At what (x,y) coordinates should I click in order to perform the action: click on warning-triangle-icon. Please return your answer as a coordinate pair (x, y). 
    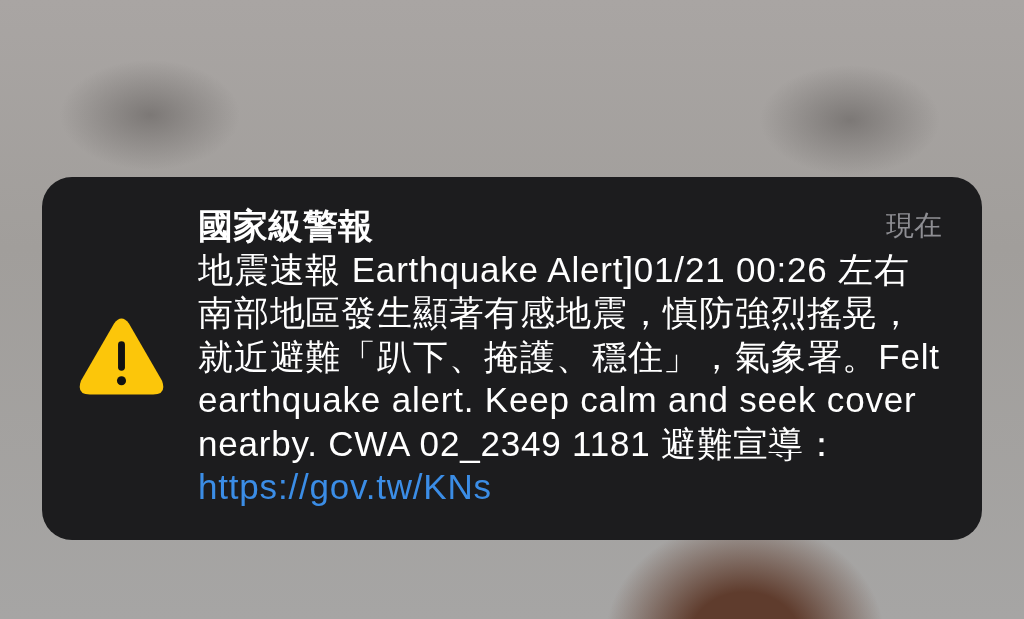
    Looking at the image, I should click on (121, 356).